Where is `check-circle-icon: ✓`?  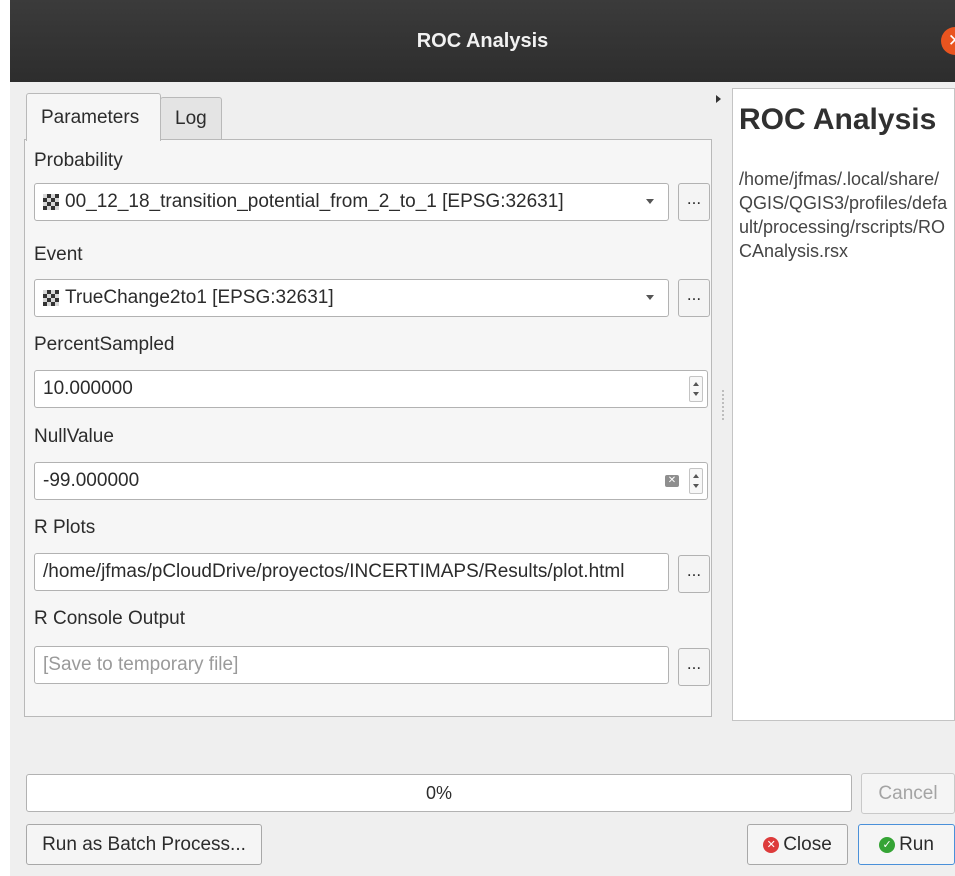
check-circle-icon: ✓ is located at coordinates (887, 844).